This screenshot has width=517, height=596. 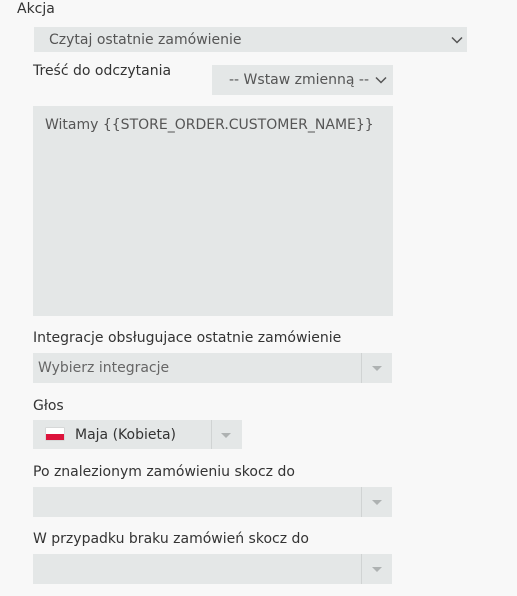 I want to click on read-content-text: Witamy {{STORE_ORDER.CUSTOMER_NAME}}, so click(x=209, y=125).